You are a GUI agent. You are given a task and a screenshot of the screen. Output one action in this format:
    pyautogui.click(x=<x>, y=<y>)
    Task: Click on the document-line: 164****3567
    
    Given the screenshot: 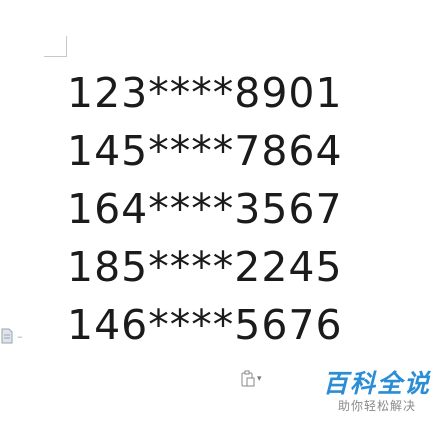 What is the action you would take?
    pyautogui.click(x=205, y=209)
    